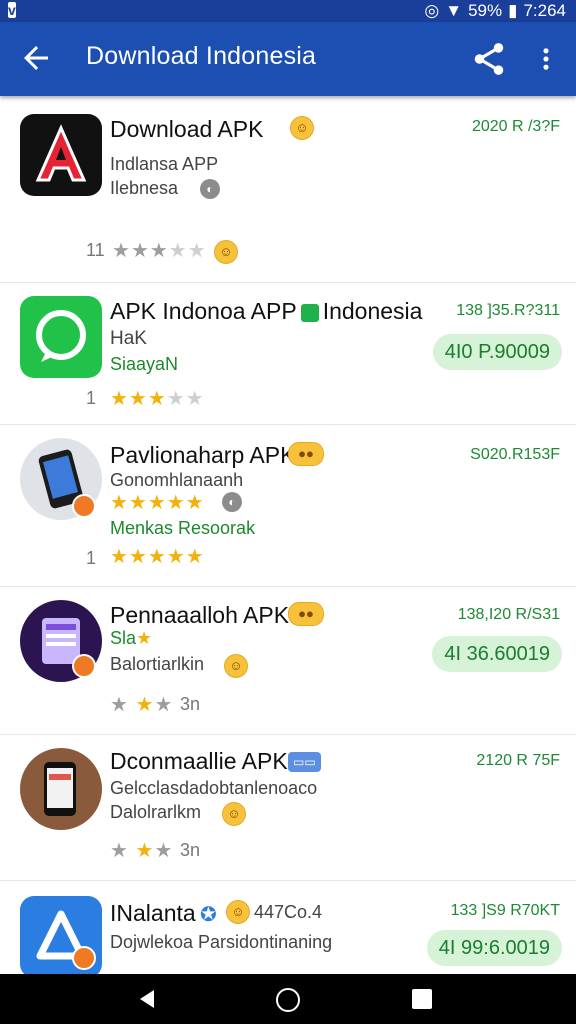 This screenshot has width=576, height=1024. I want to click on app-subtitle: Dojwlekoa Parsidontinaning, so click(221, 942).